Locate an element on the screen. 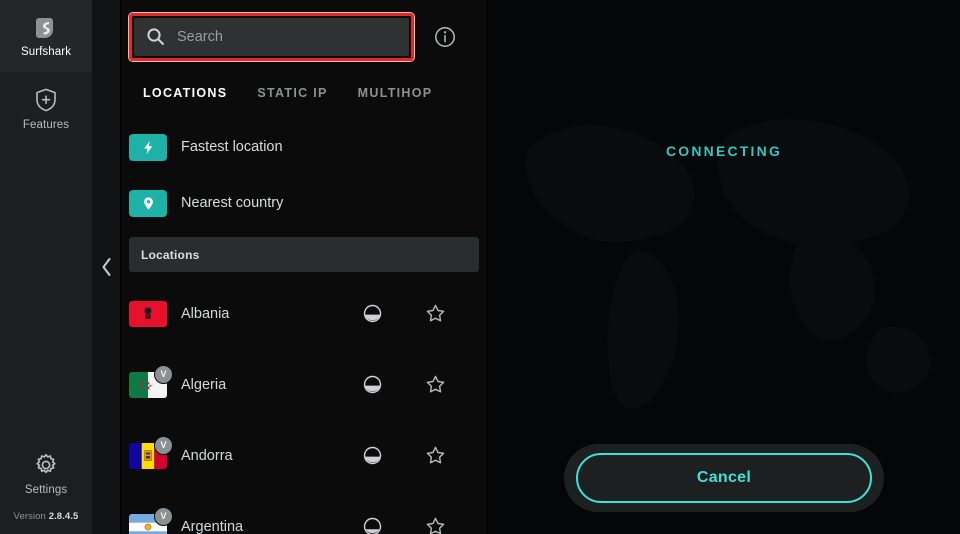 This screenshot has height=534, width=960. panel-tabs: LOCATIONS STATIC IP MULTIHOP is located at coordinates (304, 93).